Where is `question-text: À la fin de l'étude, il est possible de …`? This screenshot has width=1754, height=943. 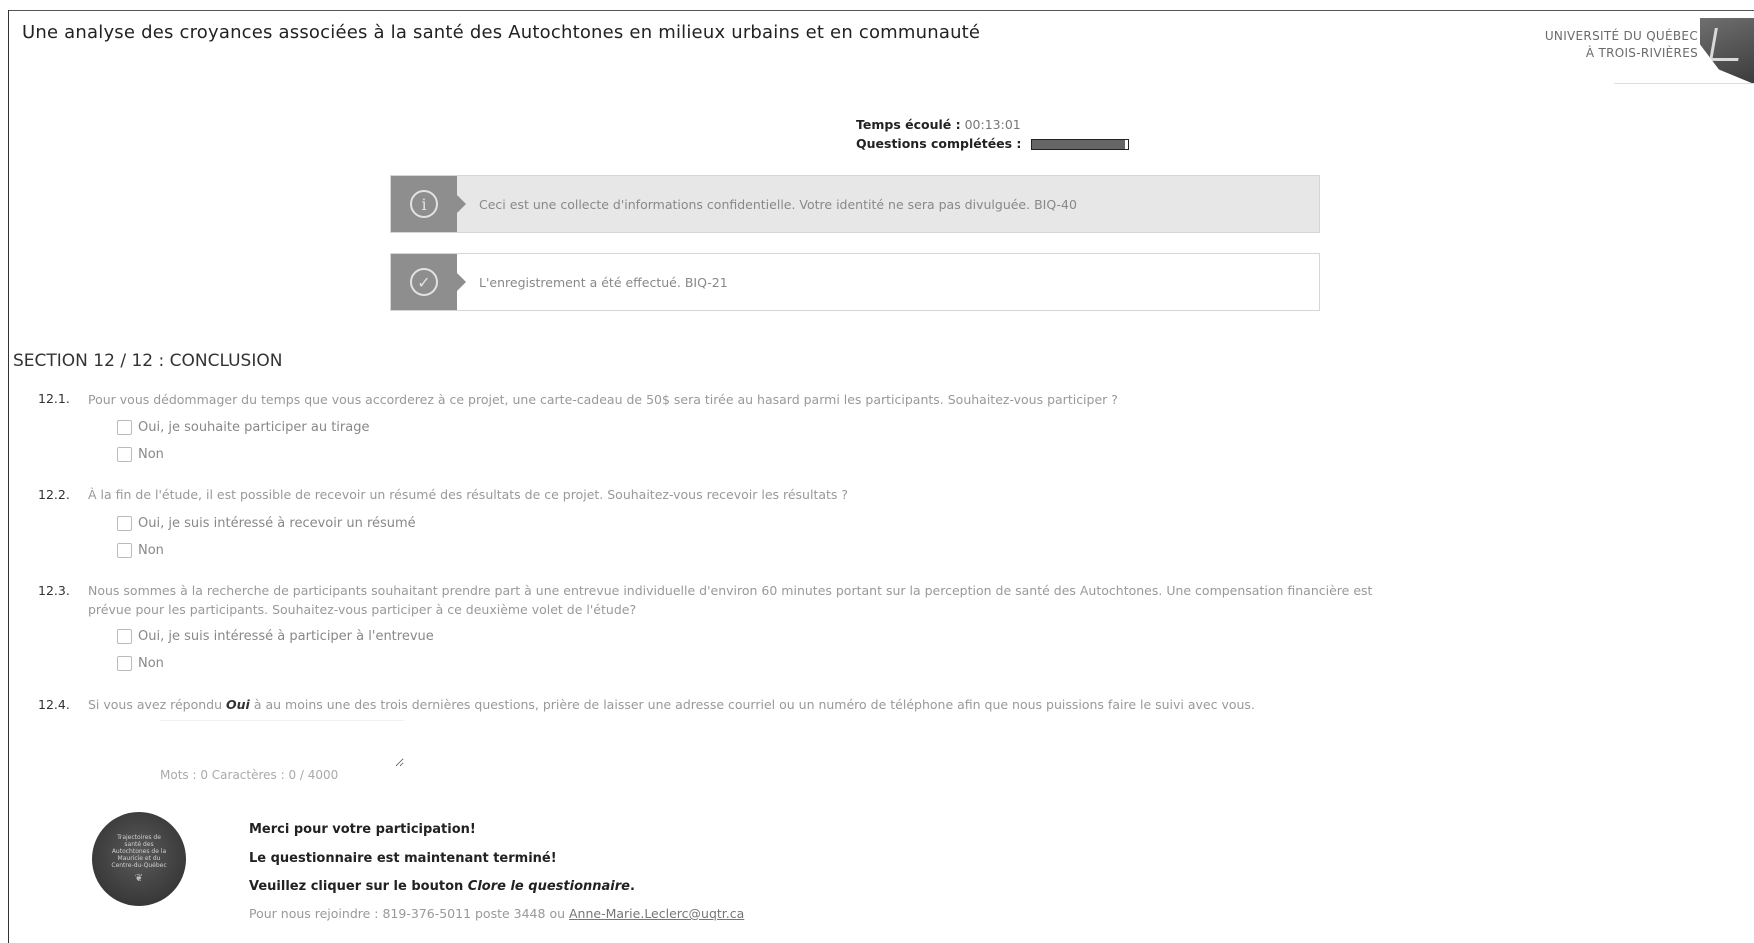 question-text: À la fin de l'étude, il est possible de … is located at coordinates (468, 494).